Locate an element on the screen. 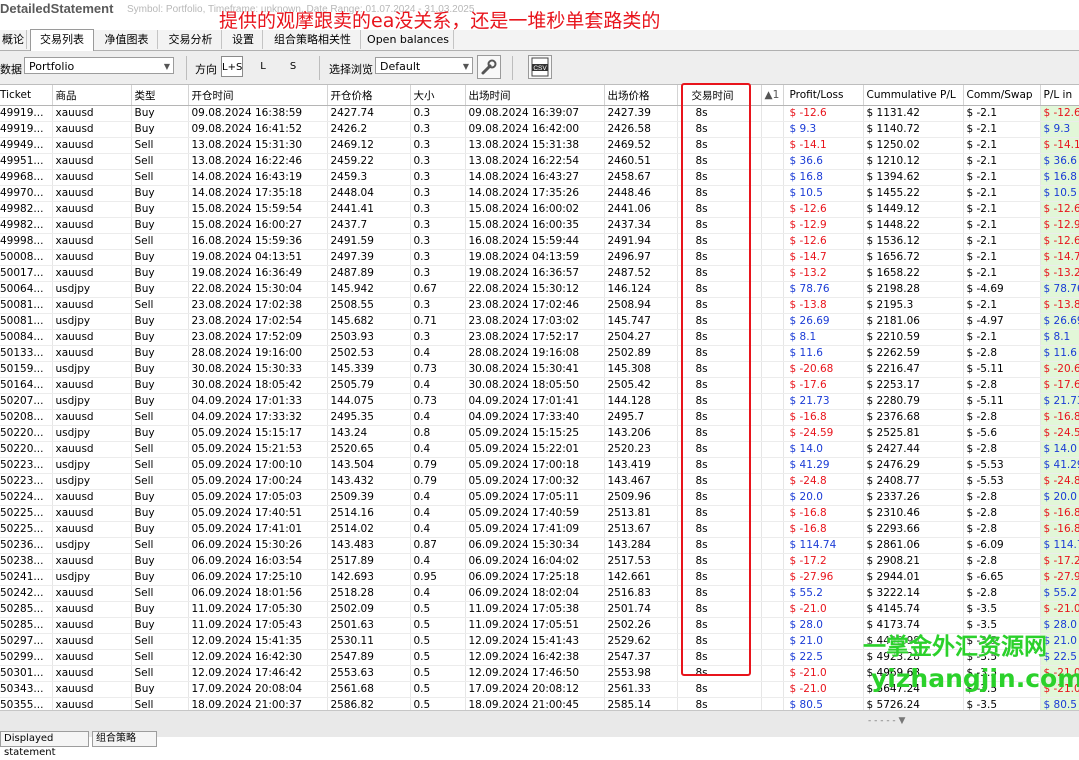 The height and width of the screenshot is (760, 1079). tab-settings: 设置 is located at coordinates (243, 39).